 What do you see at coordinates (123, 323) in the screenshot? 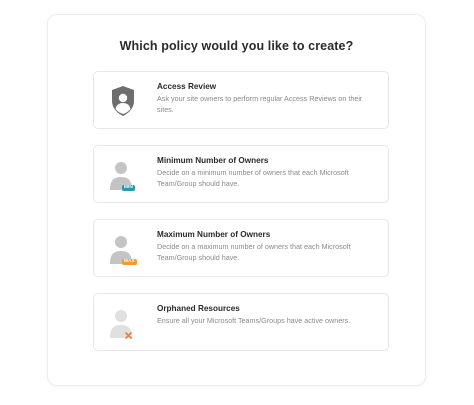
I see `user-orphan-icon` at bounding box center [123, 323].